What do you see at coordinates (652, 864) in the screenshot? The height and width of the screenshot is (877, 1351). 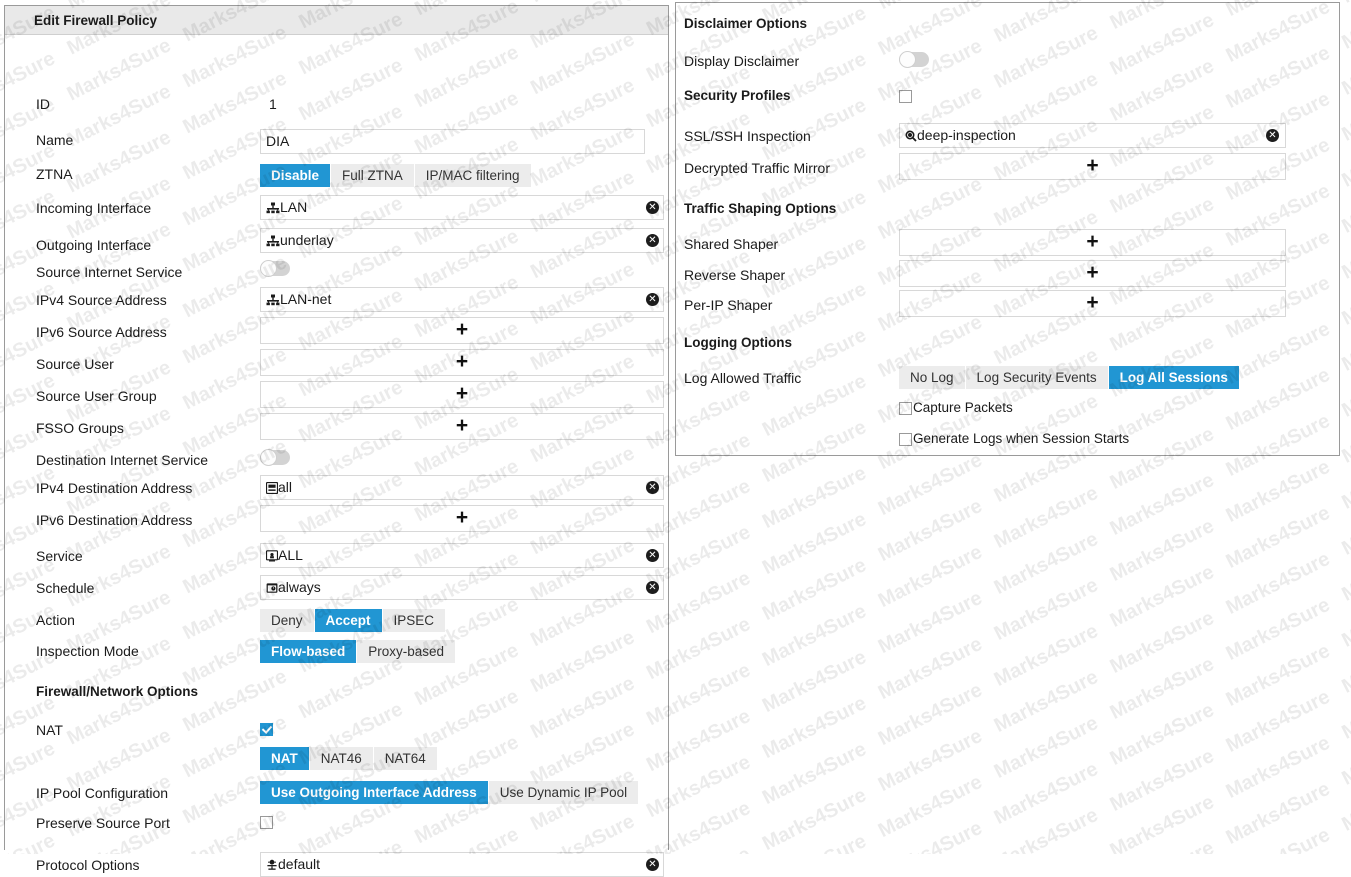 I see `protocol-options-clear-icon: ✕` at bounding box center [652, 864].